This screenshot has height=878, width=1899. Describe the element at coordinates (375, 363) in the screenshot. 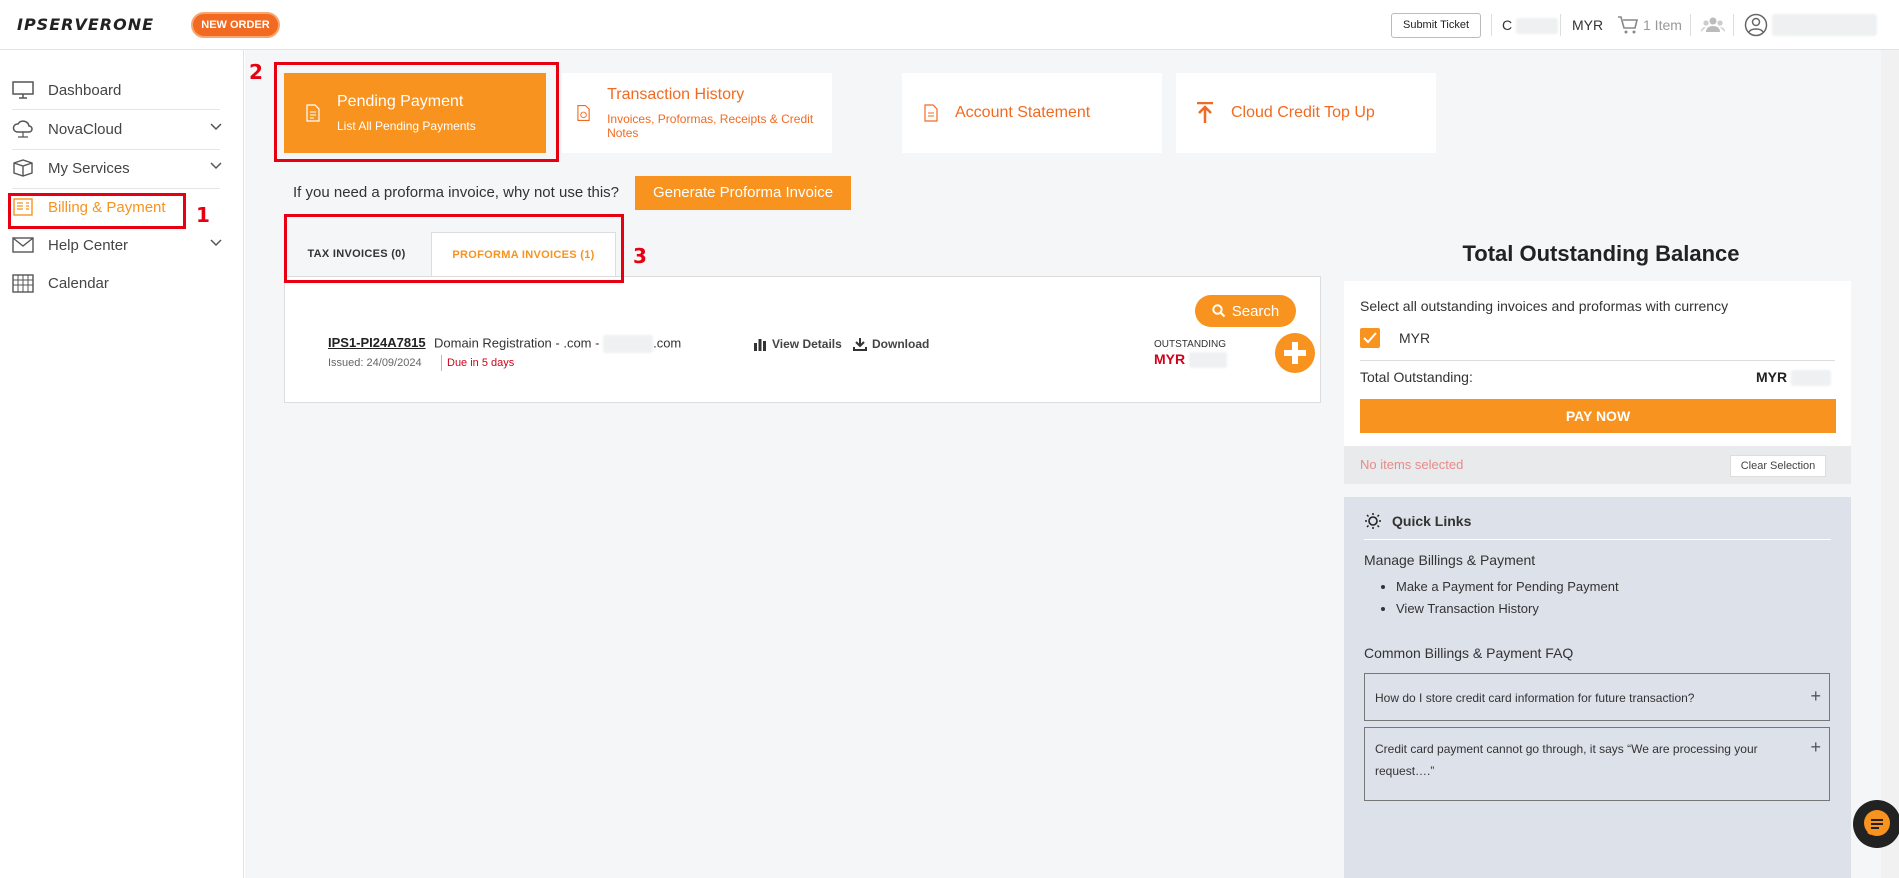

I see `invoice-issued-date: Issued: 24/09/2024` at that location.